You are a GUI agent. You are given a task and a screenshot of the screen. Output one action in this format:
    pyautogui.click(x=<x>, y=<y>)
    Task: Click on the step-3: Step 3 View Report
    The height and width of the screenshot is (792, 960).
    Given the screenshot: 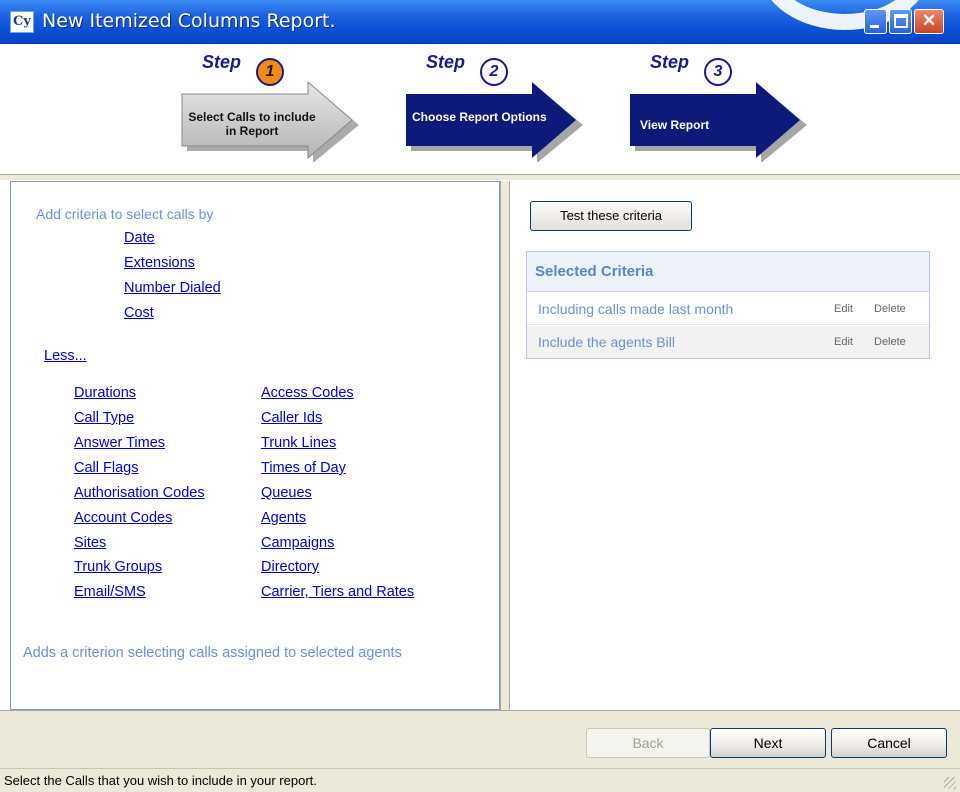 What is the action you would take?
    pyautogui.click(x=718, y=108)
    